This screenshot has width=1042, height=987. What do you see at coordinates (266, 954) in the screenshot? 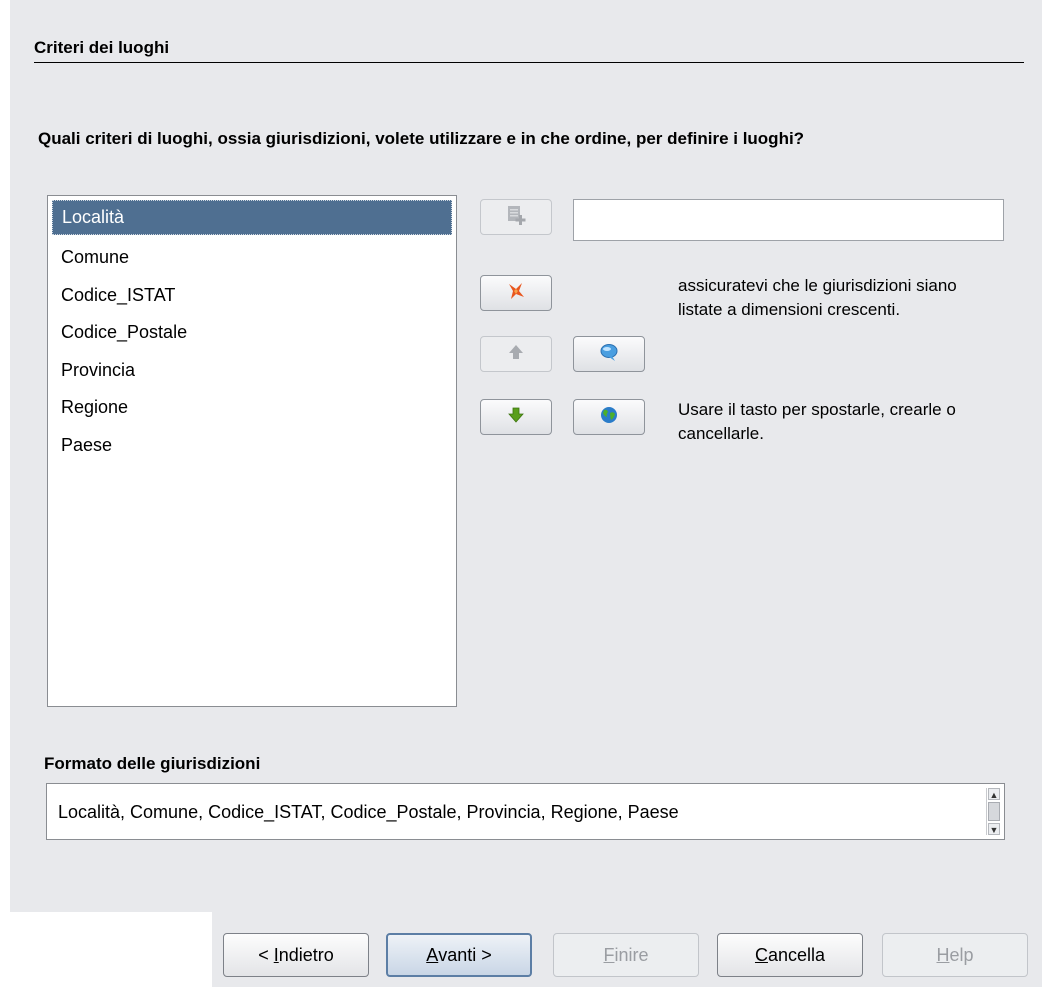
I see `back-button-prefix: <` at bounding box center [266, 954].